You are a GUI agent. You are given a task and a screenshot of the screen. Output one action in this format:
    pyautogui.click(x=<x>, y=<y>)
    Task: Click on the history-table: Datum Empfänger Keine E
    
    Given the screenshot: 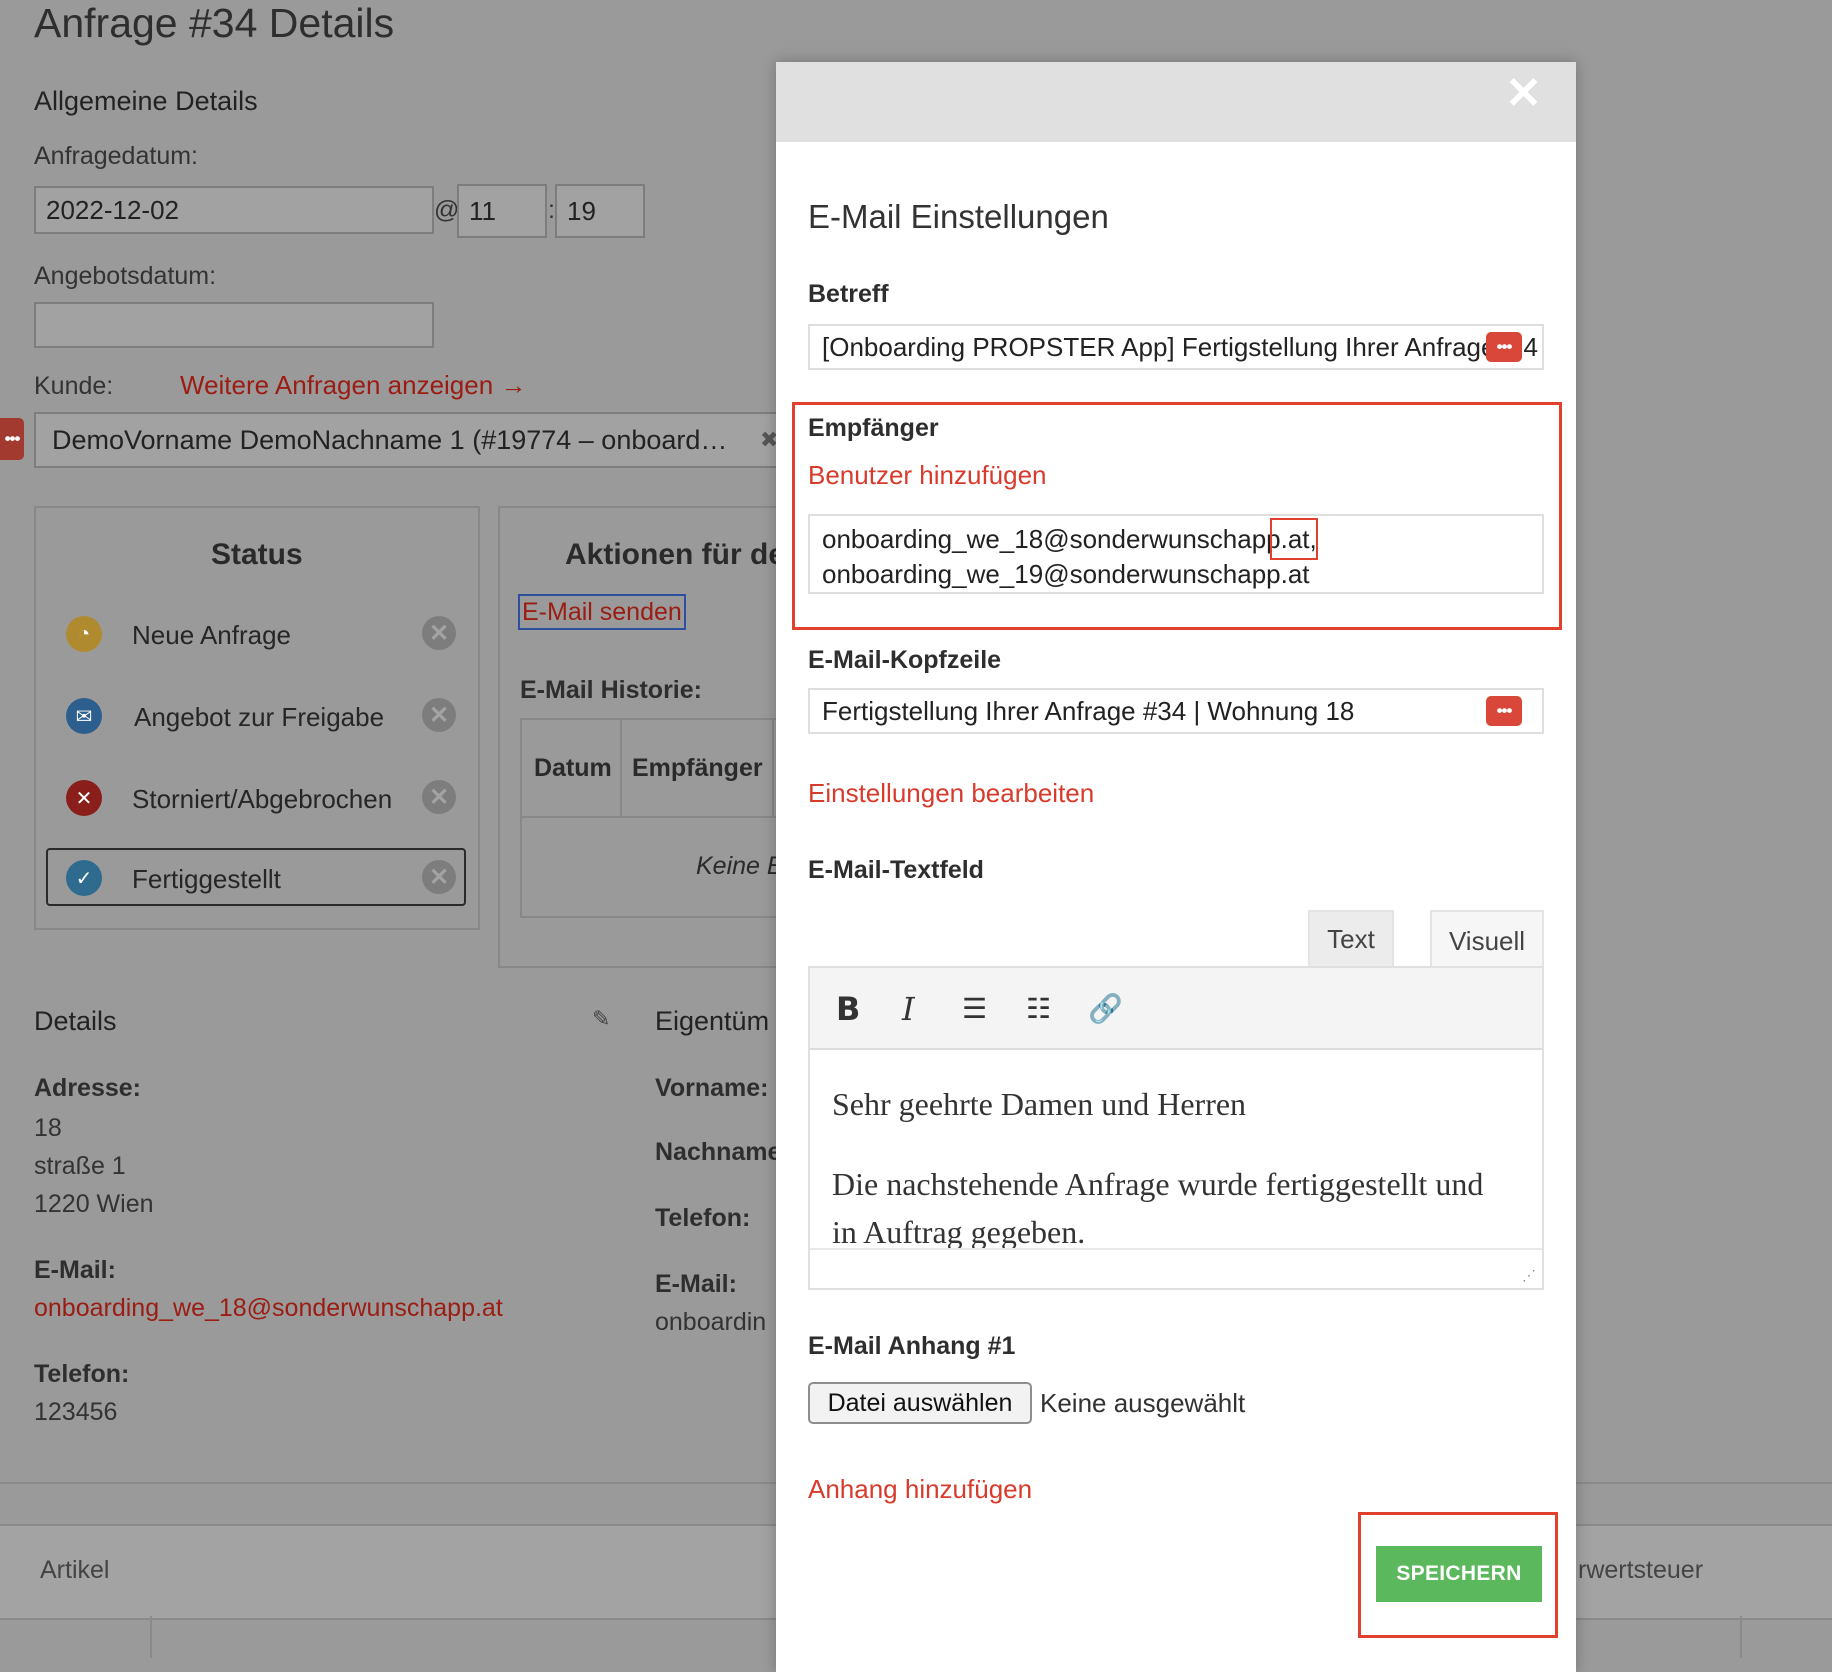 What is the action you would take?
    pyautogui.click(x=655, y=818)
    